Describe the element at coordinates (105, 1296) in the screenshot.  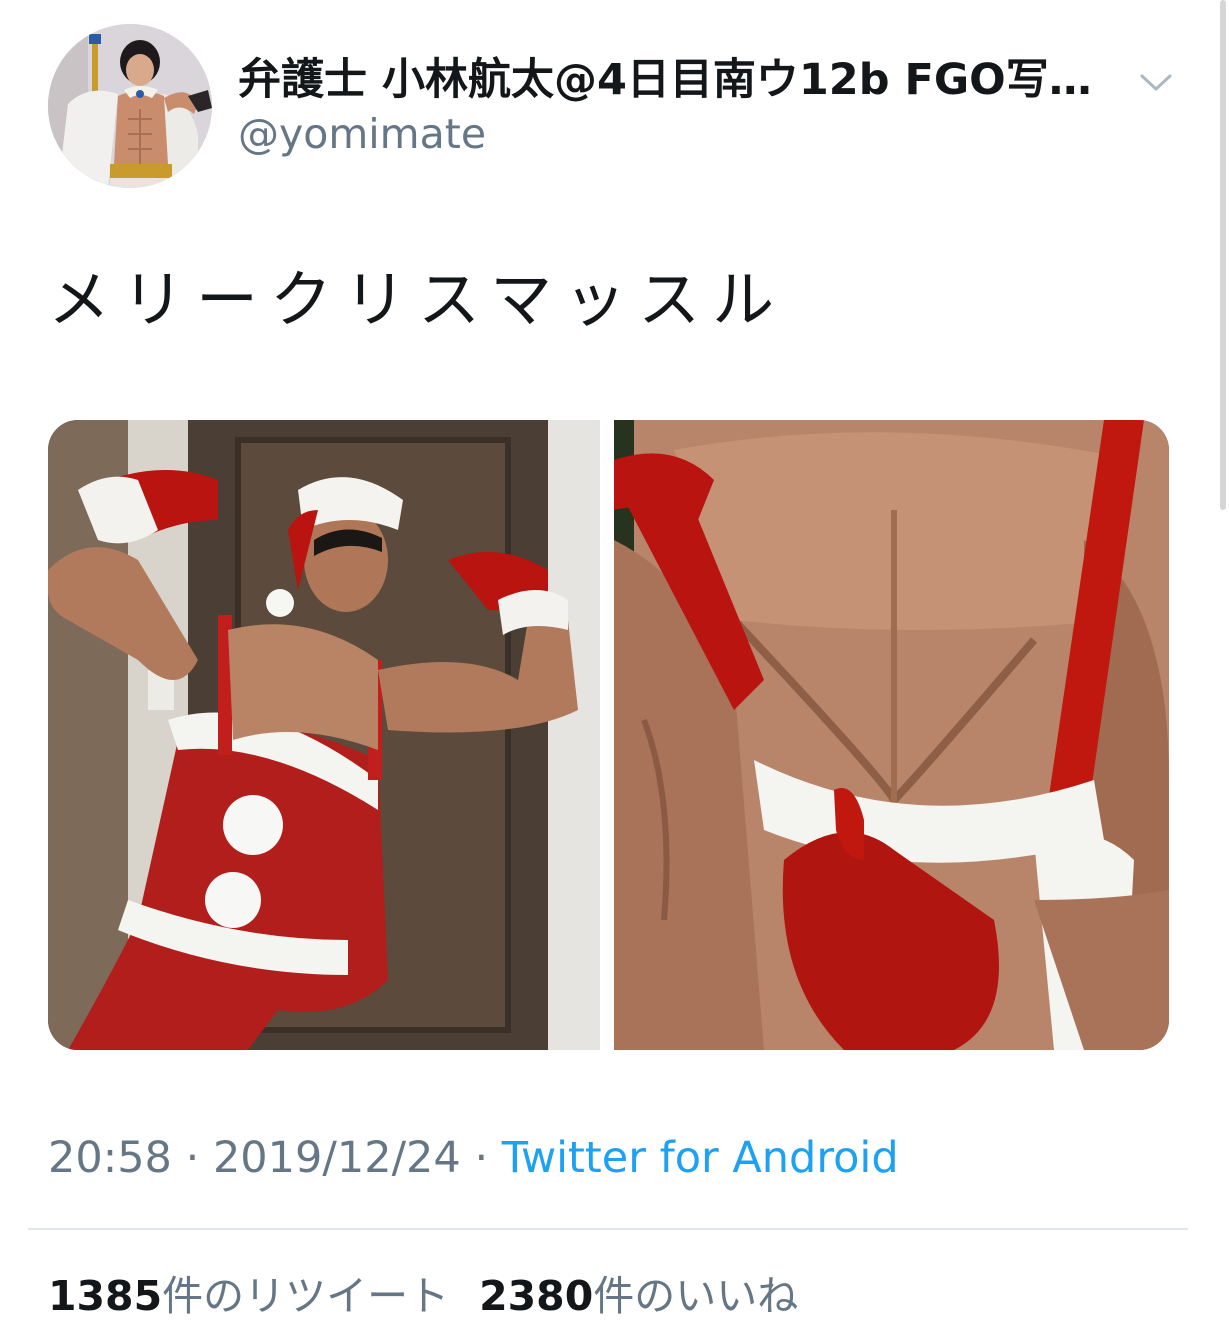
I see `retweets-count: 1385` at that location.